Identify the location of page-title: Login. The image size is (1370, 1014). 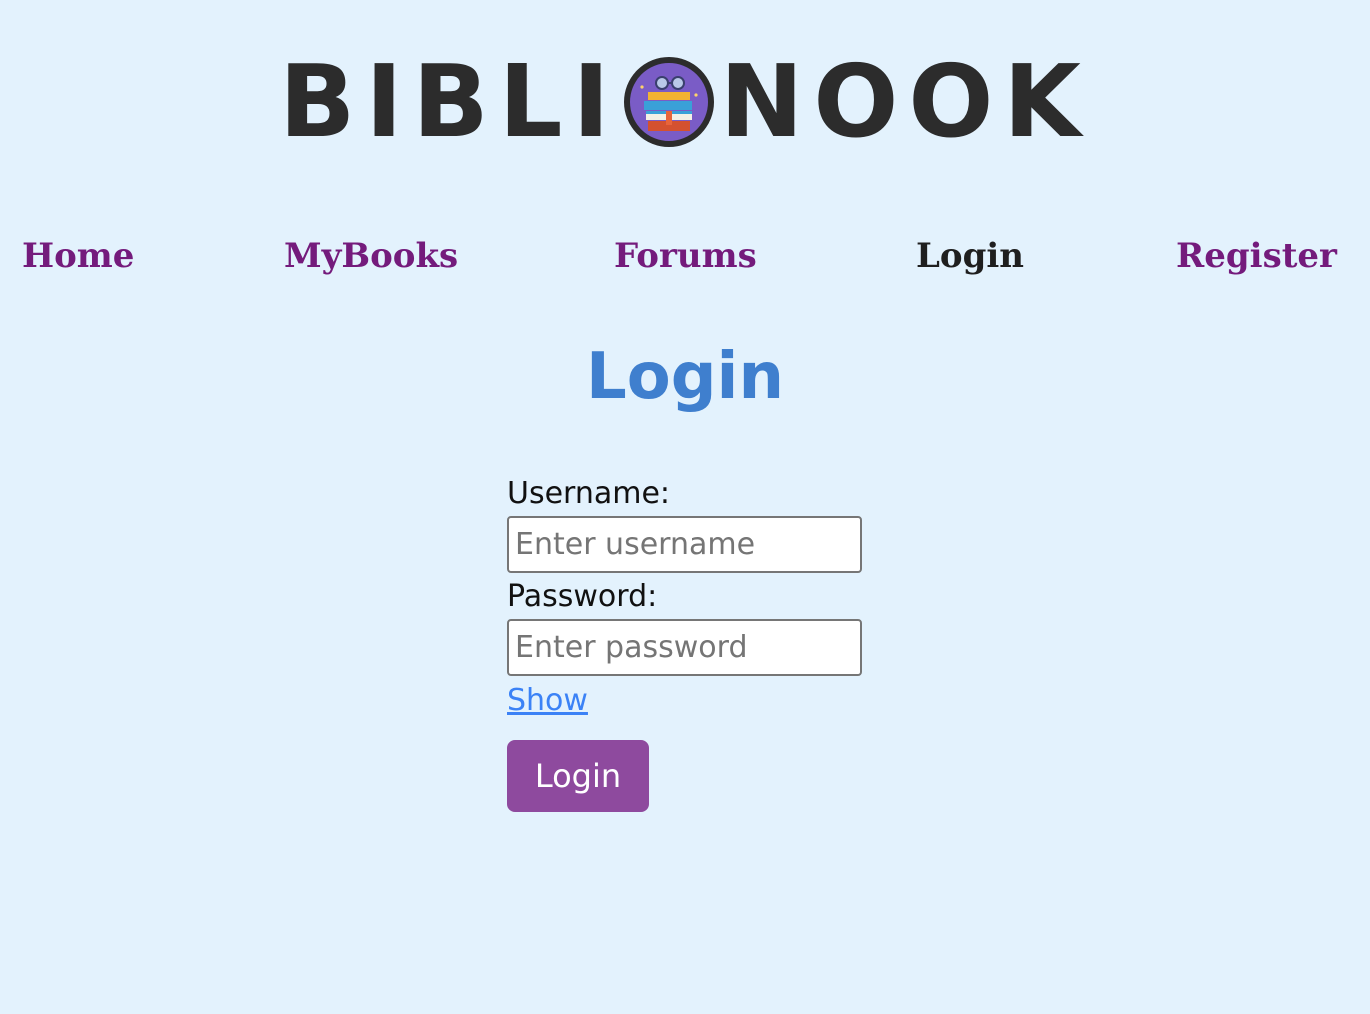
(685, 377).